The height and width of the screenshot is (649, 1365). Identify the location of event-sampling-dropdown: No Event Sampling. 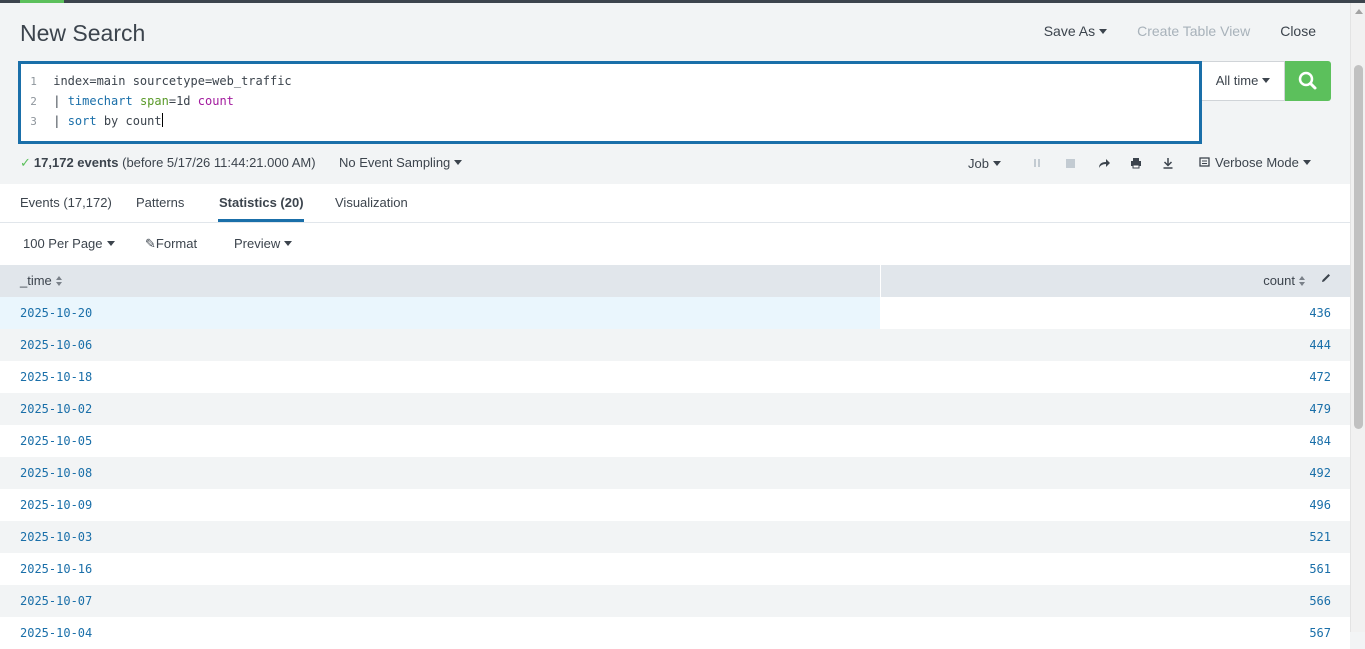
(401, 162).